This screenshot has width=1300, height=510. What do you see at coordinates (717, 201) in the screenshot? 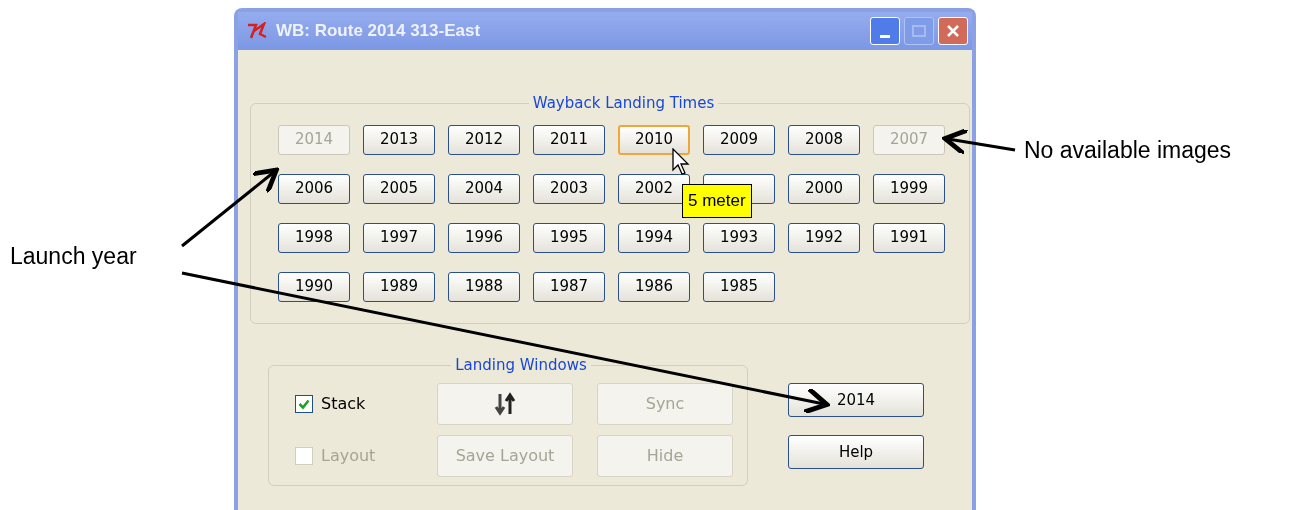
I see `tooltip: 5 meter` at bounding box center [717, 201].